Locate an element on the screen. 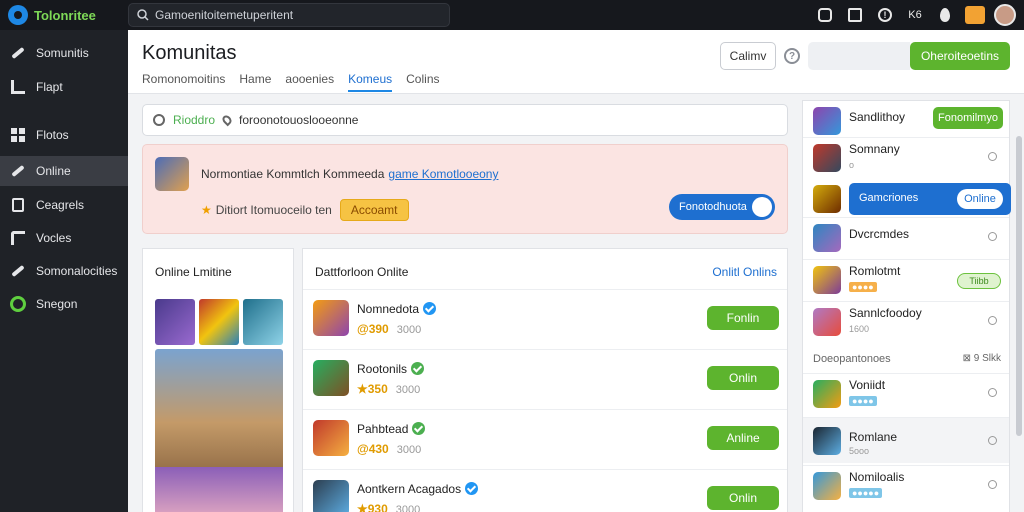 Image resolution: width=1024 pixels, height=512 pixels. list-item: Somnany o is located at coordinates (906, 157).